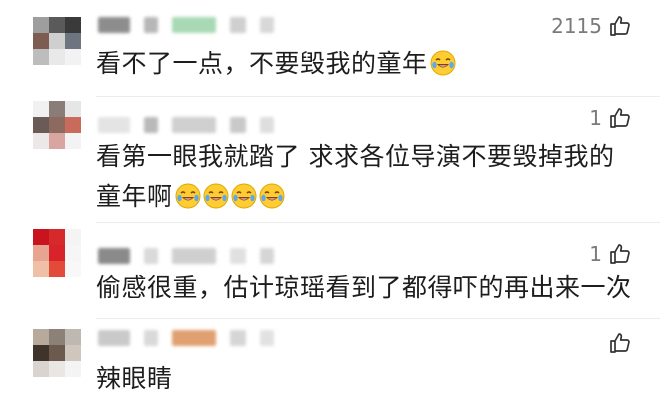 The height and width of the screenshot is (405, 660). I want to click on comment-text: 辣眼睛, so click(364, 379).